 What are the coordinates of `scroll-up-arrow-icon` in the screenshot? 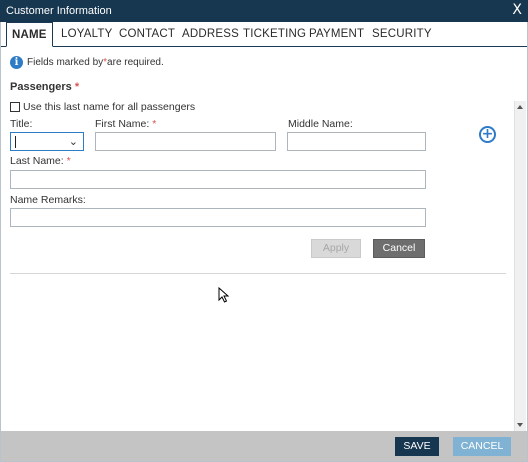 It's located at (520, 107).